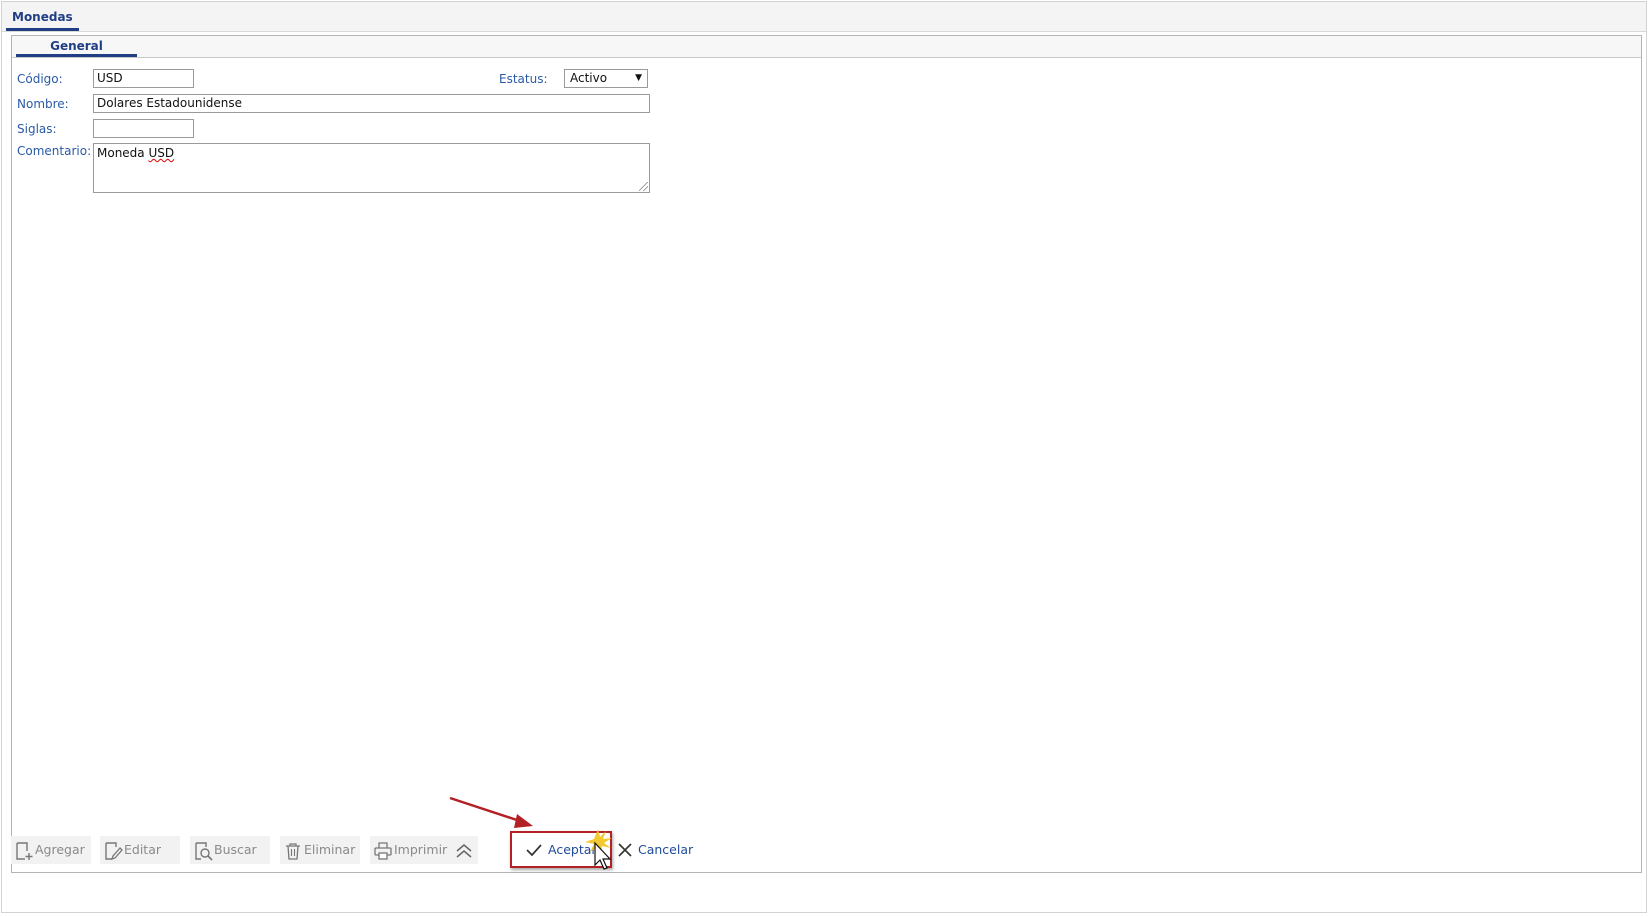 The height and width of the screenshot is (917, 1651). I want to click on cancelar-button: Cancelar, so click(654, 850).